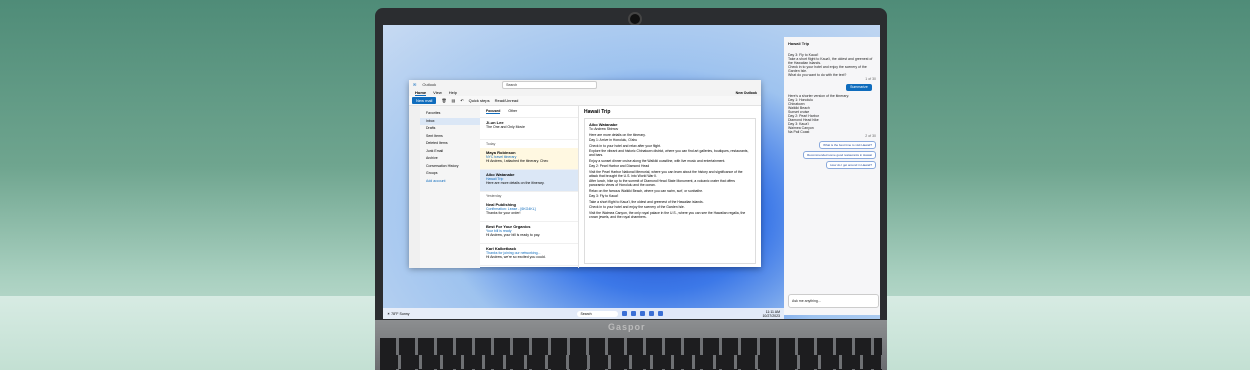 The height and width of the screenshot is (370, 1250). I want to click on clock-date: 10/27/2023, so click(771, 315).